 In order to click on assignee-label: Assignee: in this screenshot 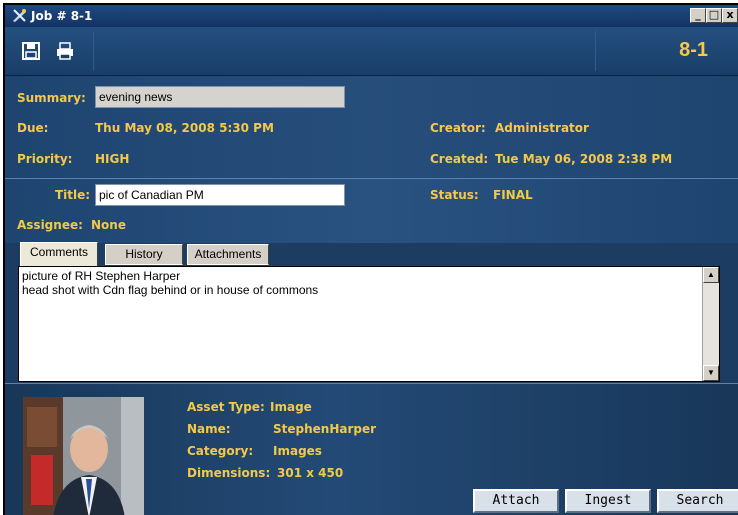, I will do `click(50, 225)`.